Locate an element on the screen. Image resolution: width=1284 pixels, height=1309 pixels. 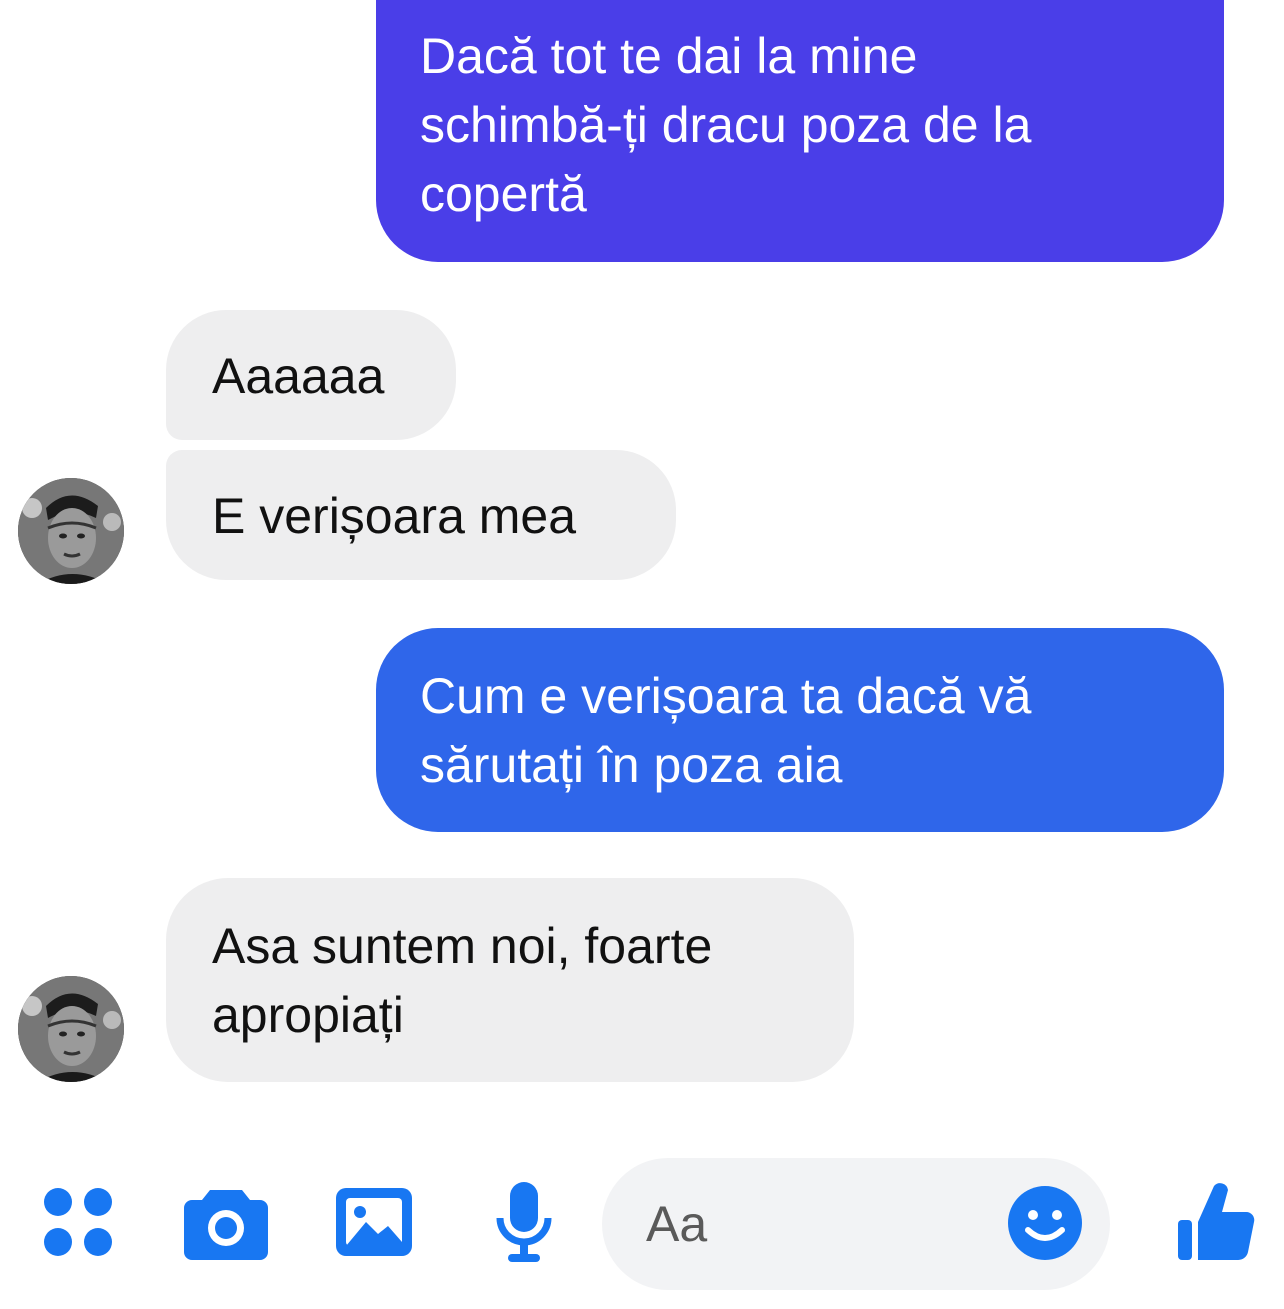
received-message: Asa suntem noi, foarte apropiați is located at coordinates (510, 980).